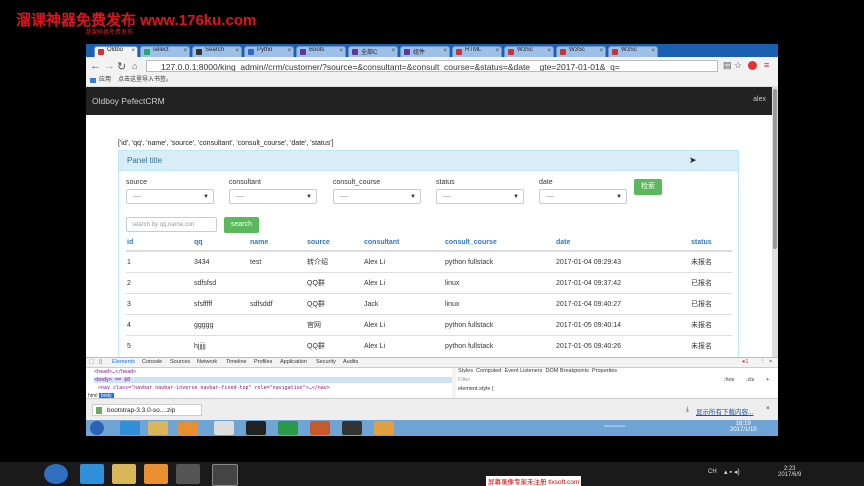  What do you see at coordinates (752, 65) in the screenshot?
I see `extension-icon` at bounding box center [752, 65].